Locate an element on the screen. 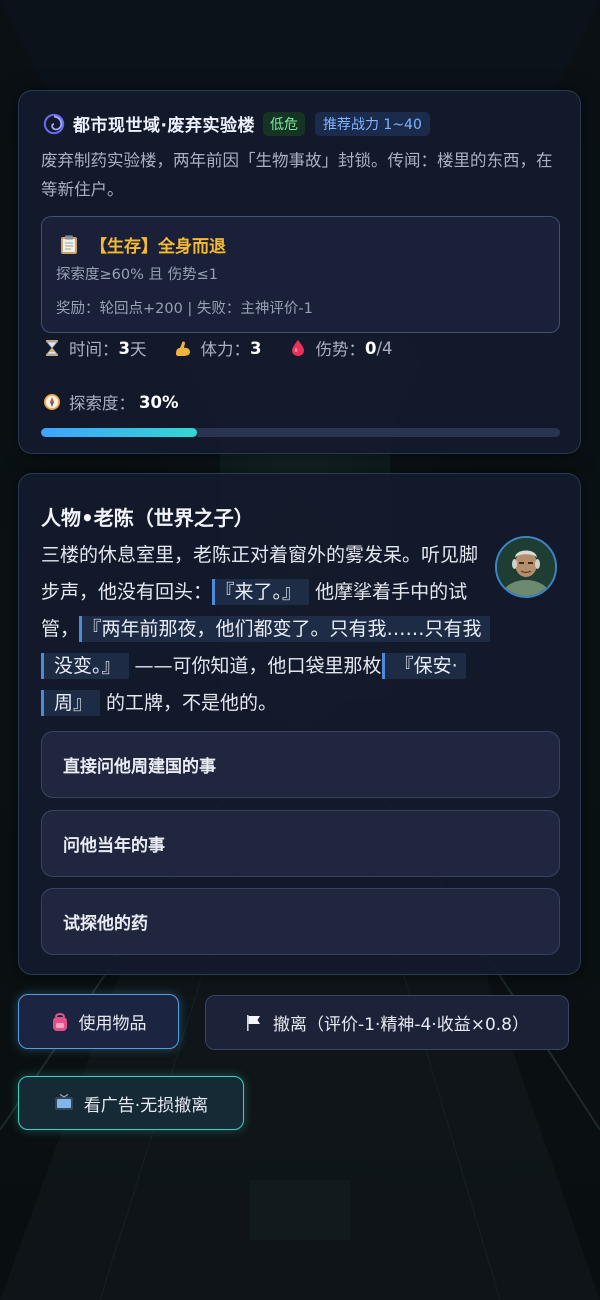 This screenshot has width=600, height=1300. ad-retreat-button: 看广告·无损撤离 is located at coordinates (131, 1103).